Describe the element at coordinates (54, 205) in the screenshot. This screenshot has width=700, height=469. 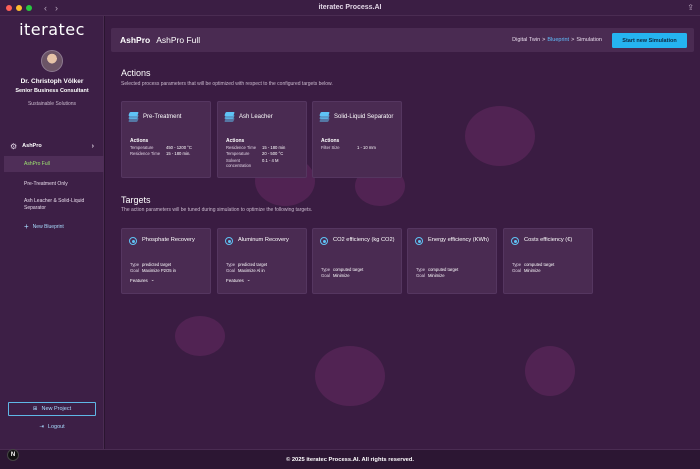
I see `sidebar-item-ash-leacher: Ash Leacher & Solid-Liquid Separator` at that location.